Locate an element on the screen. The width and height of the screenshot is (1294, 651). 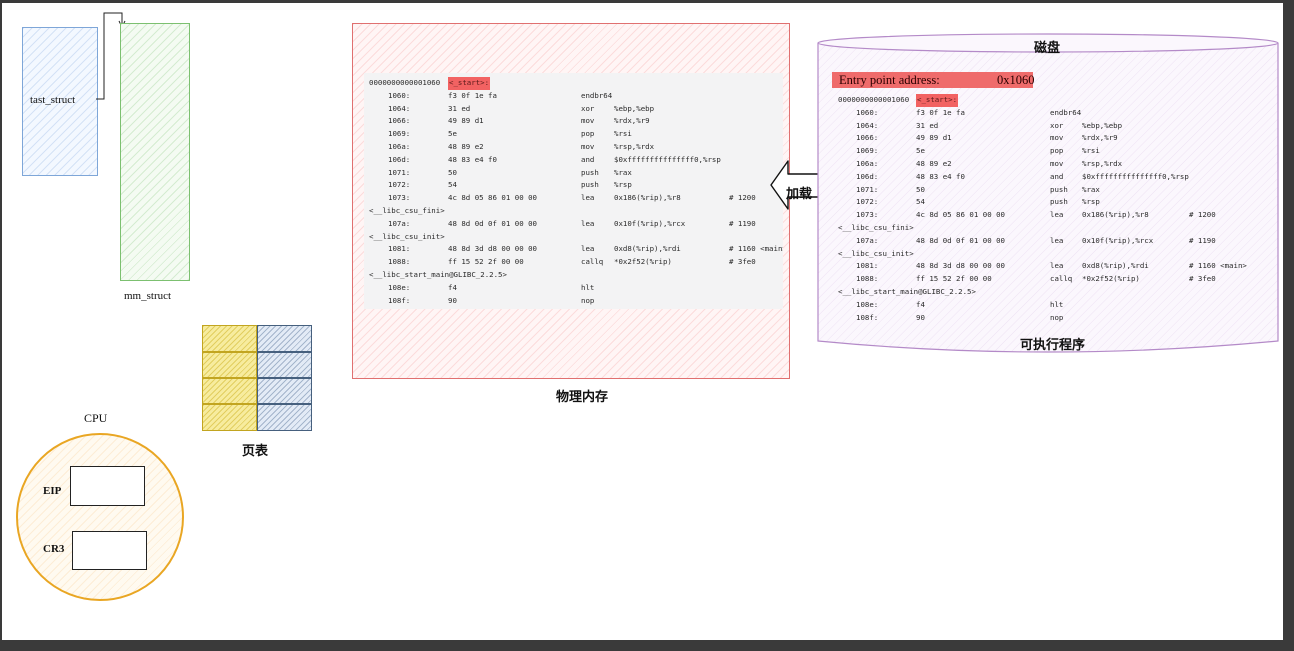
instruction-mnemonic: nop is located at coordinates (1057, 317).